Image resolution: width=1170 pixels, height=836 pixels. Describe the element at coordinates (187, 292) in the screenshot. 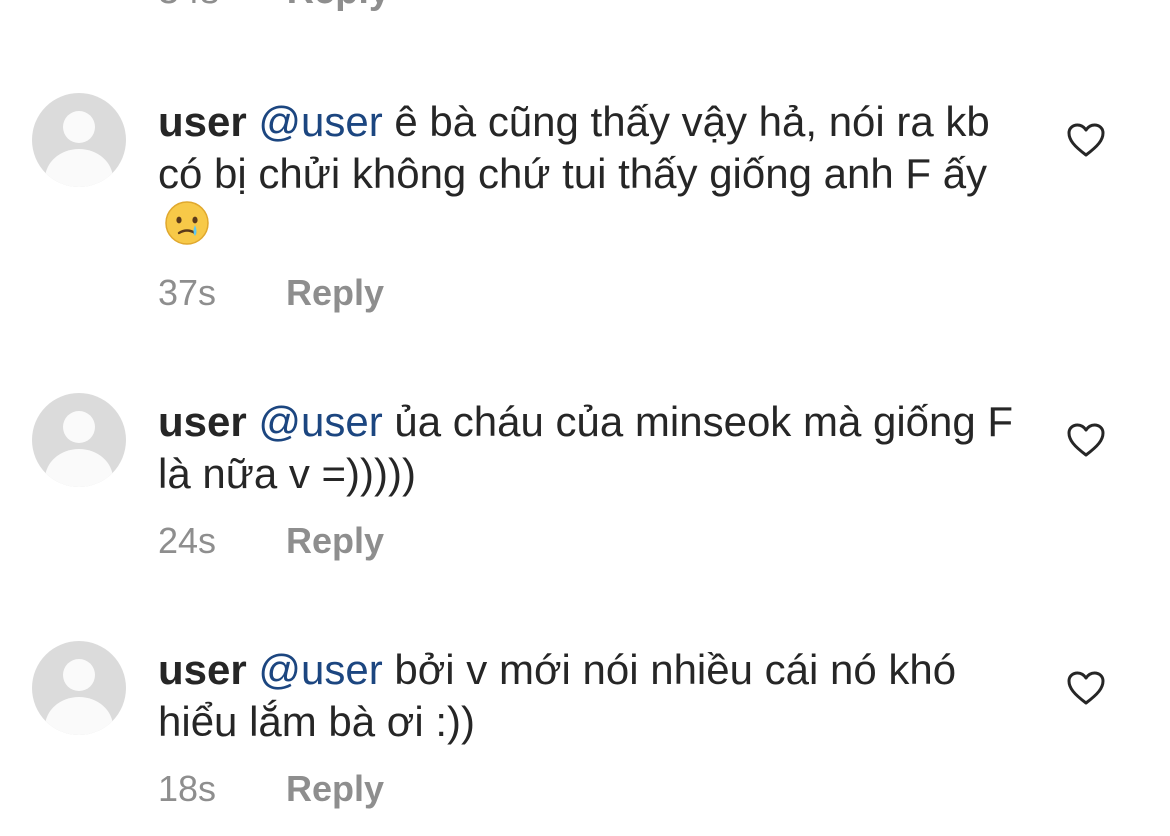

I see `comment-timestamp: 37s` at that location.